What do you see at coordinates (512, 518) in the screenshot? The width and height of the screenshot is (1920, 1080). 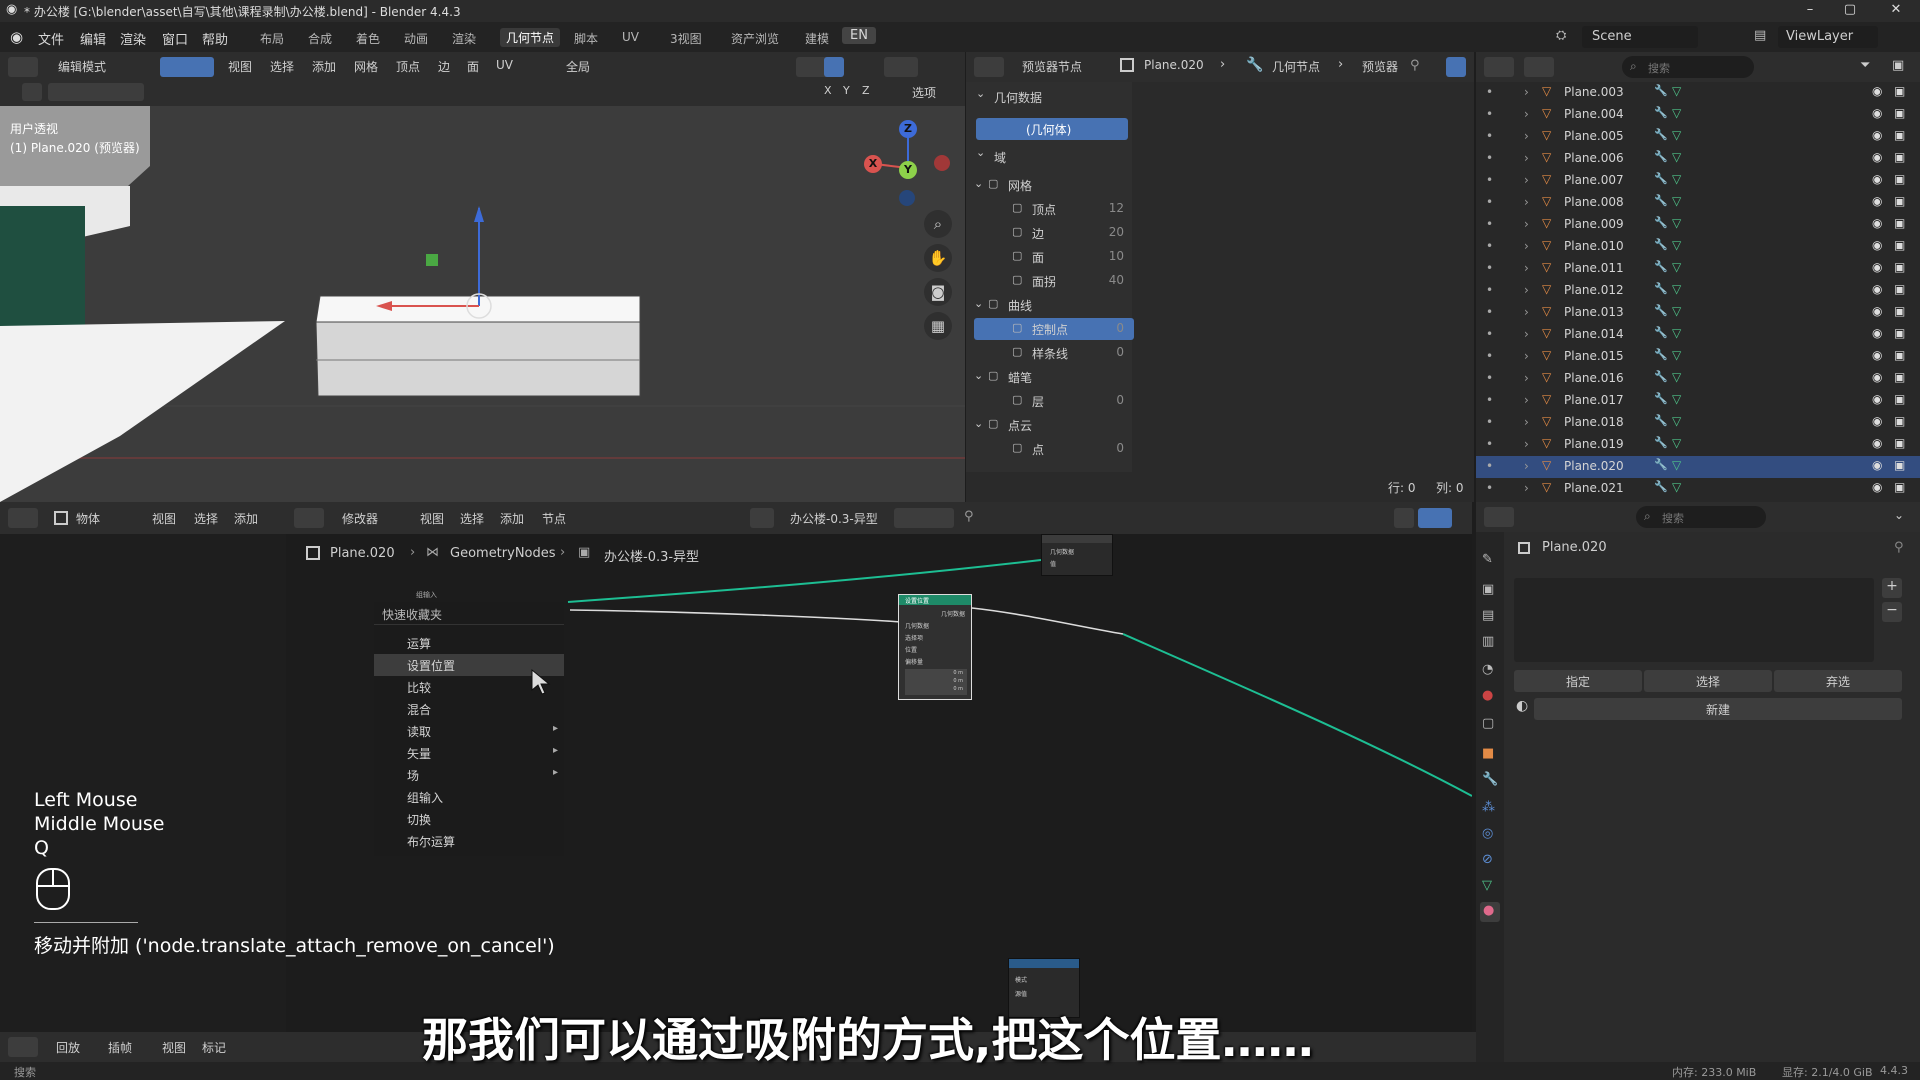 I see `node-menu-add: 添加` at bounding box center [512, 518].